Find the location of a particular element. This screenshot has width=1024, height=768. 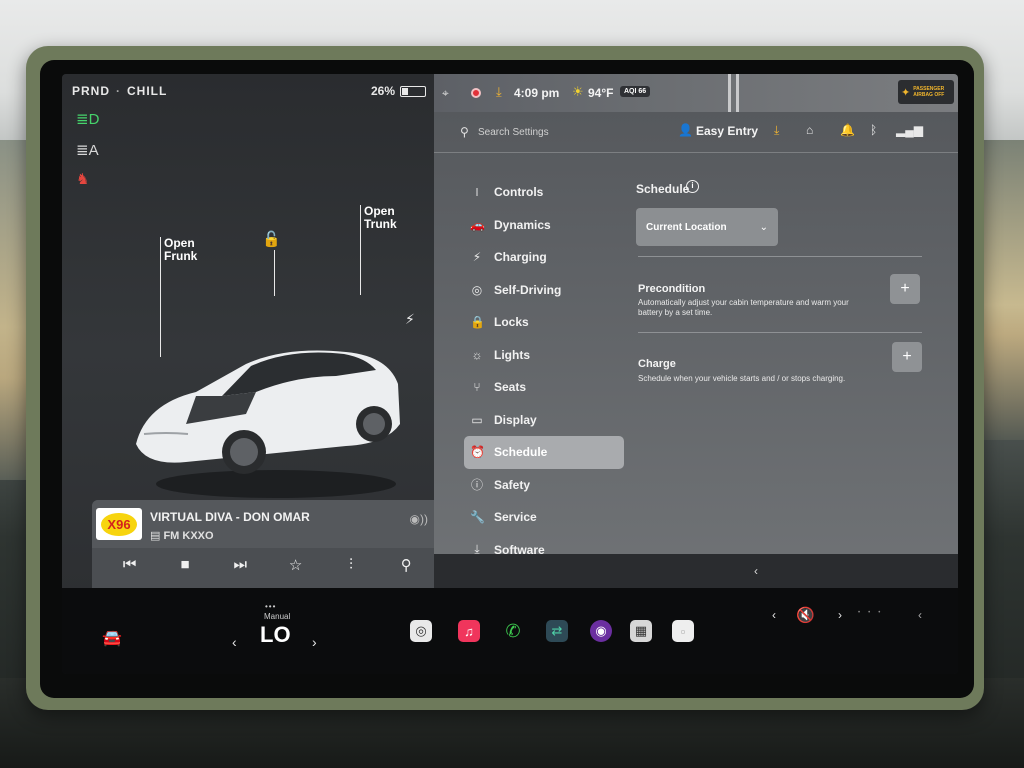

dashcam-record-icon is located at coordinates (476, 93).